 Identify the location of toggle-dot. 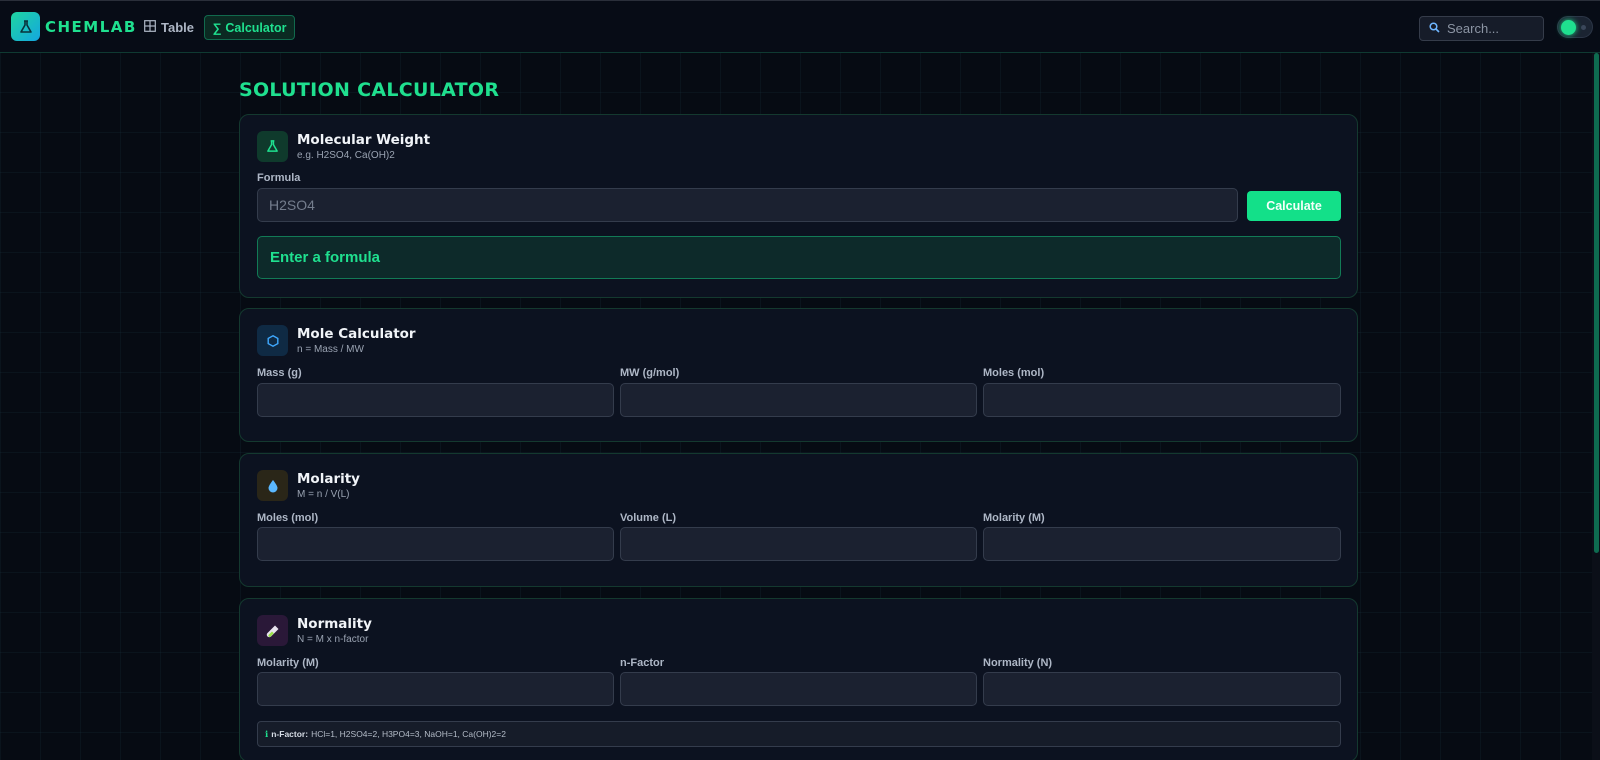
(1583, 27).